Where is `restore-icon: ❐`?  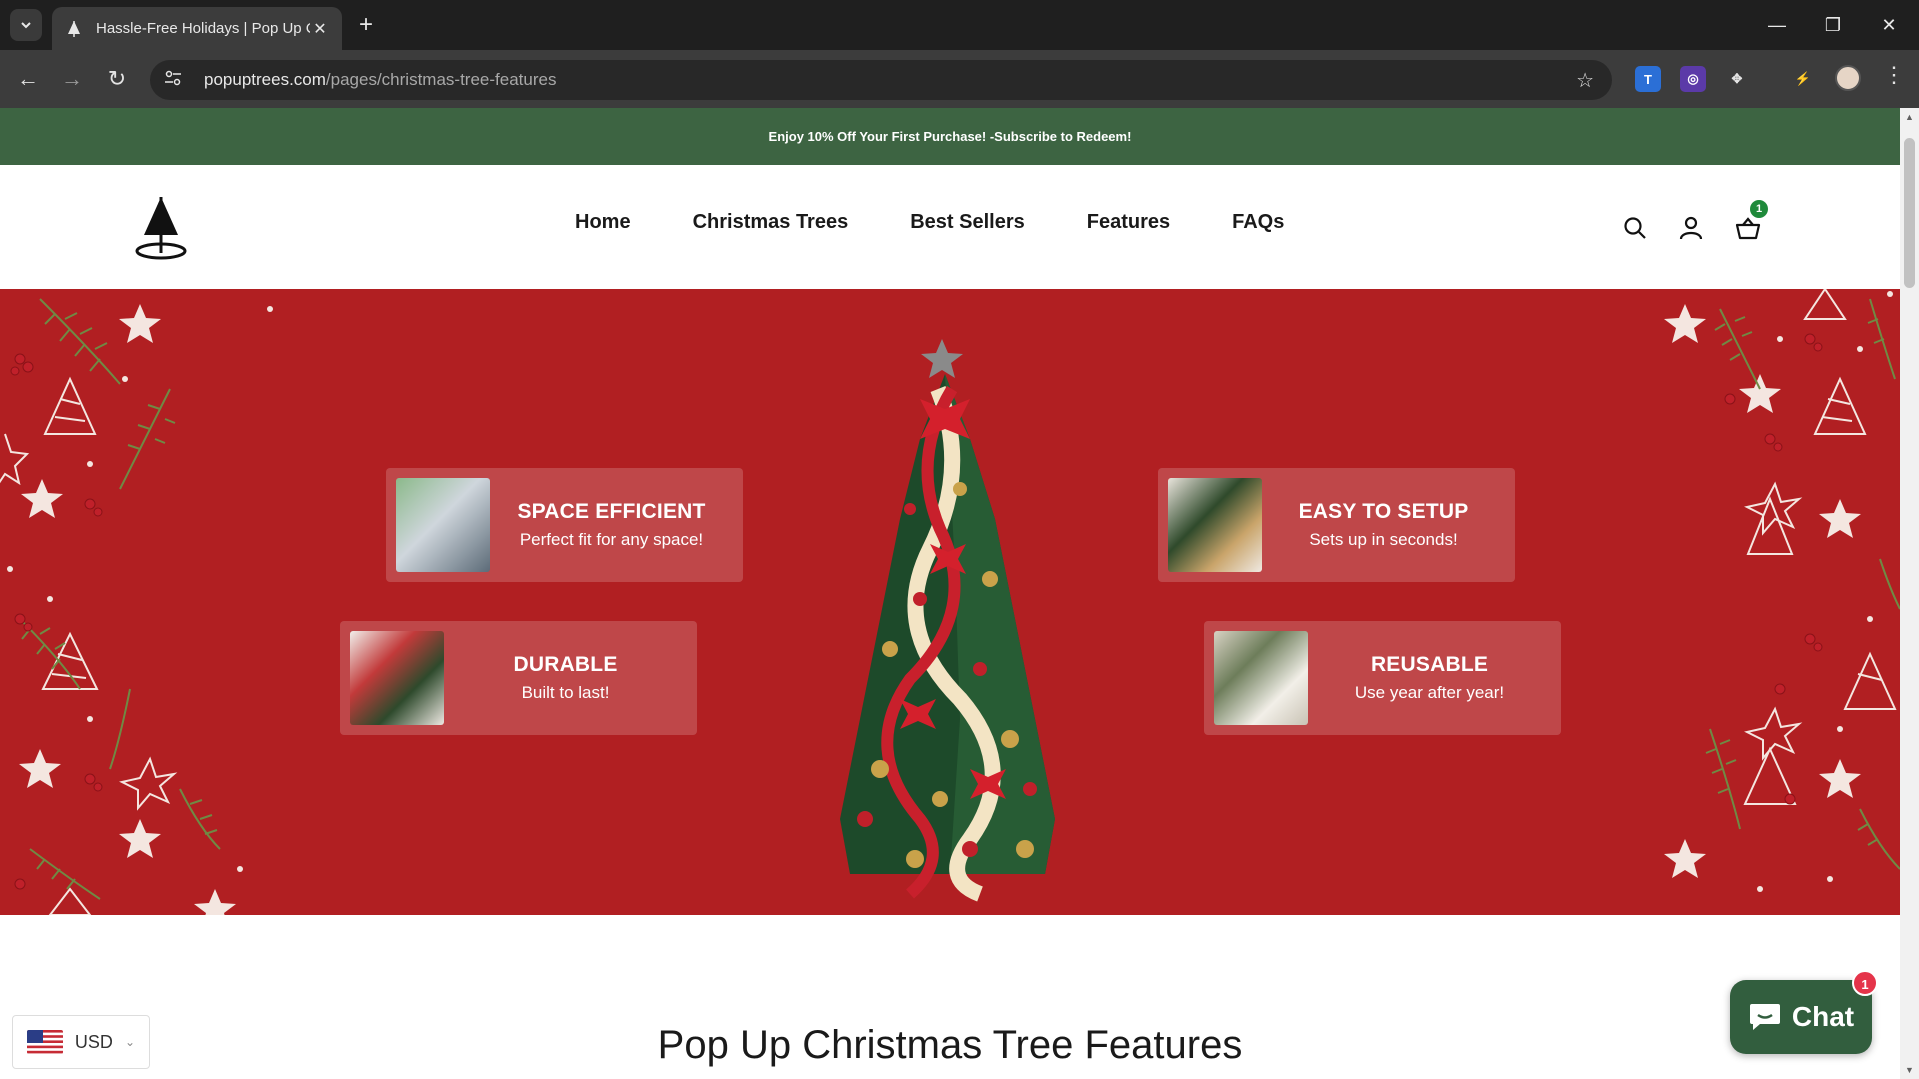 restore-icon: ❐ is located at coordinates (1833, 25).